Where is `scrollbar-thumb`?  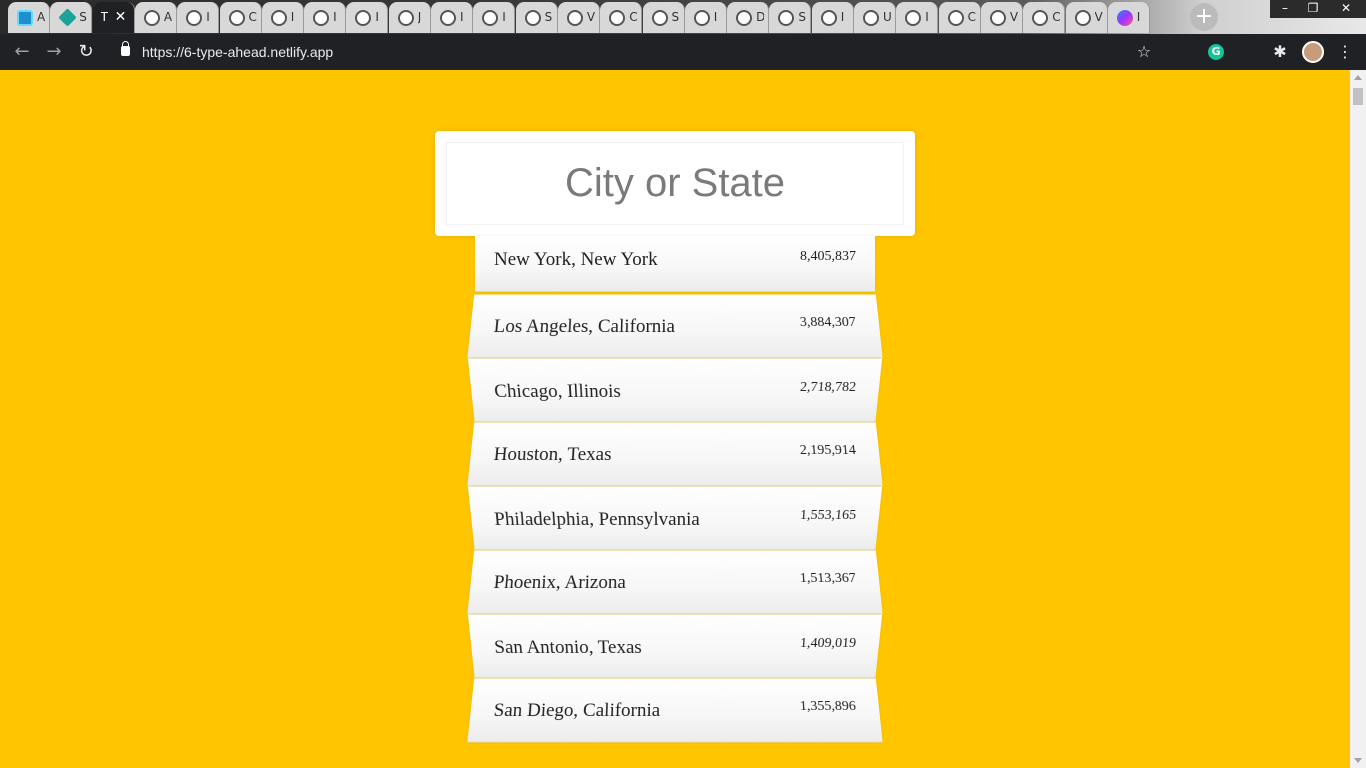
scrollbar-thumb is located at coordinates (1358, 96).